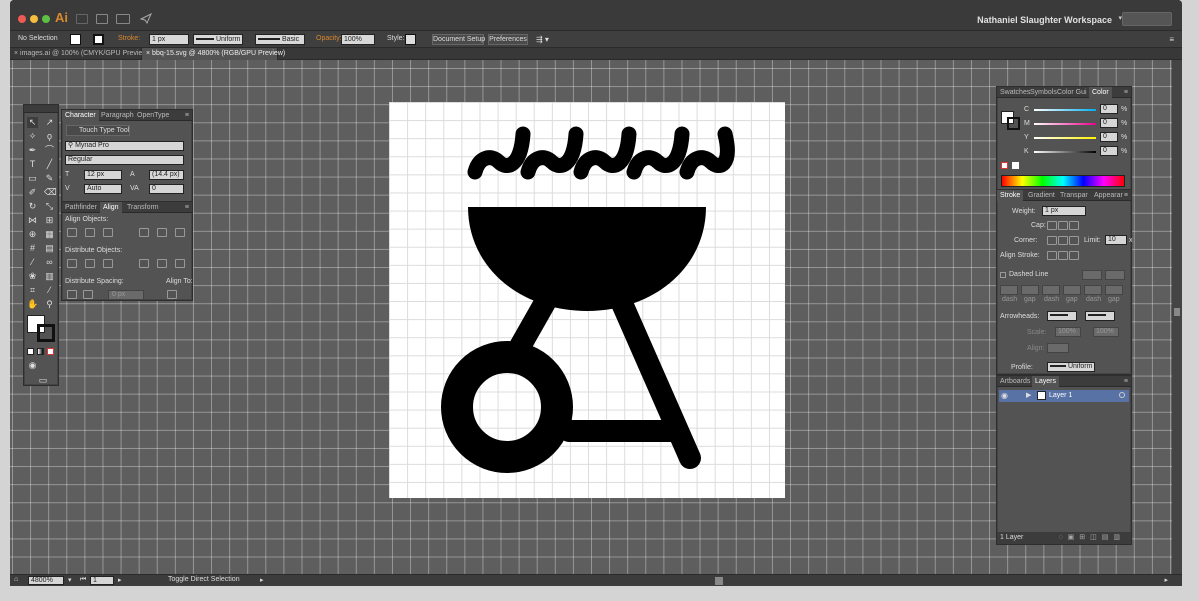 The image size is (1199, 601). I want to click on slice-tool-icon: ⁄, so click(49, 290).